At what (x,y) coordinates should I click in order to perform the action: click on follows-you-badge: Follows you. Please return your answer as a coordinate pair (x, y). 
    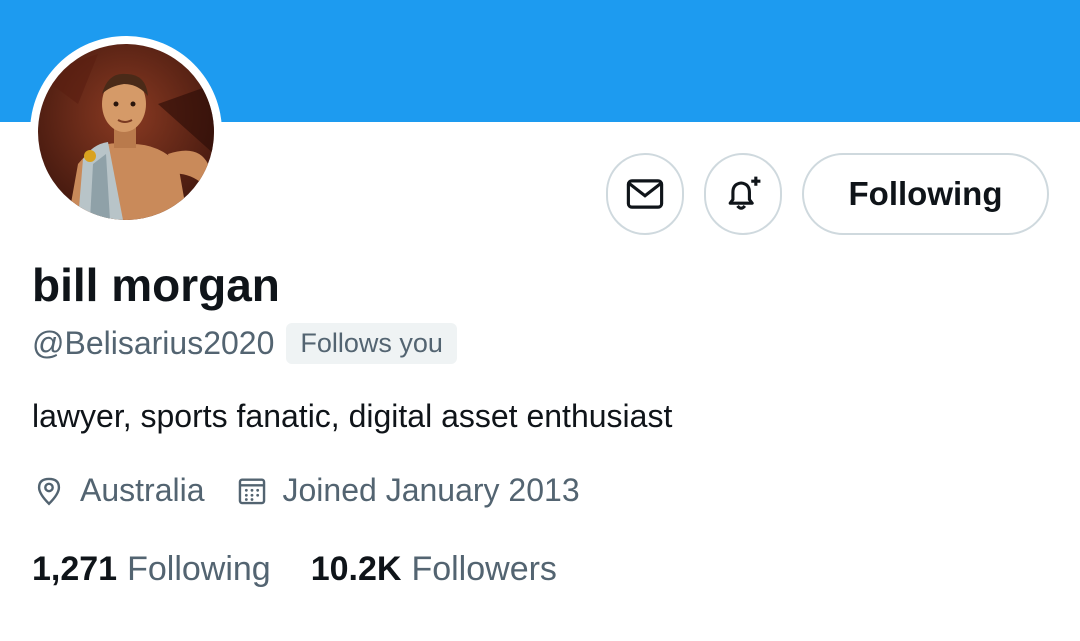
    Looking at the image, I should click on (371, 343).